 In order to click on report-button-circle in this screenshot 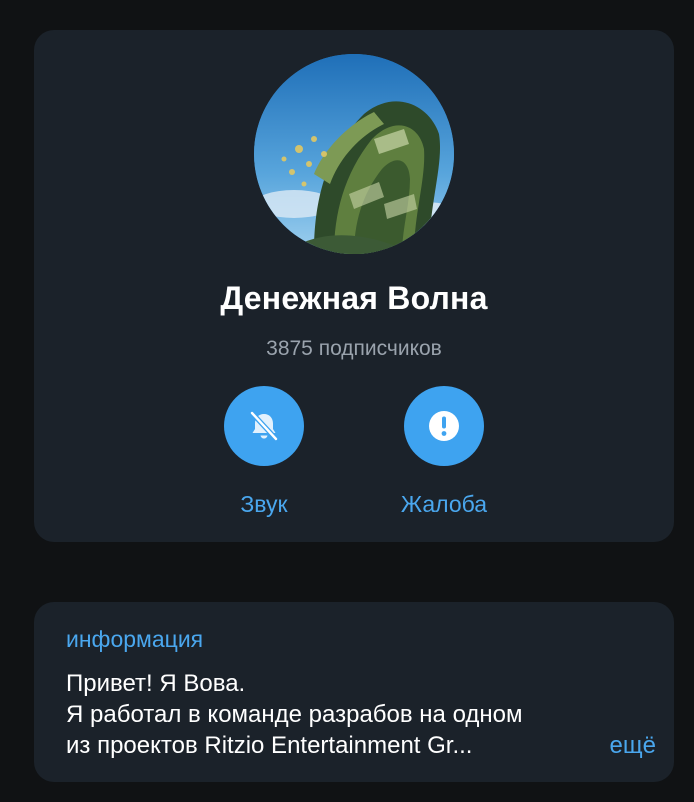, I will do `click(444, 426)`.